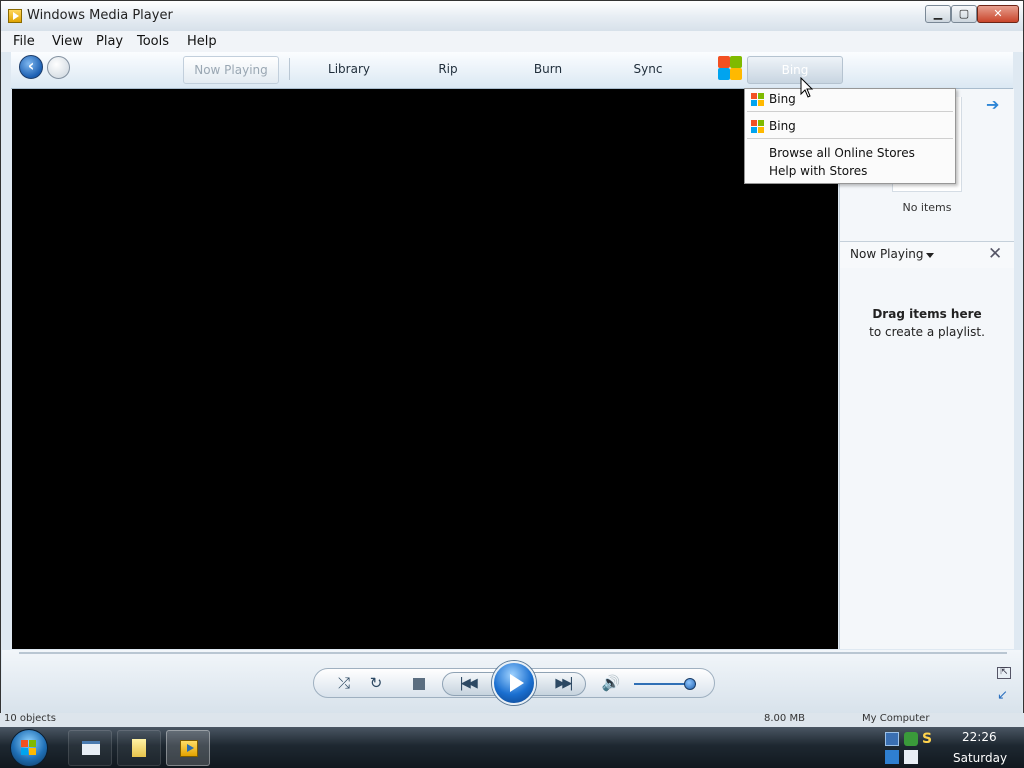 This screenshot has width=1024, height=768. I want to click on no-items-label: No items, so click(927, 207).